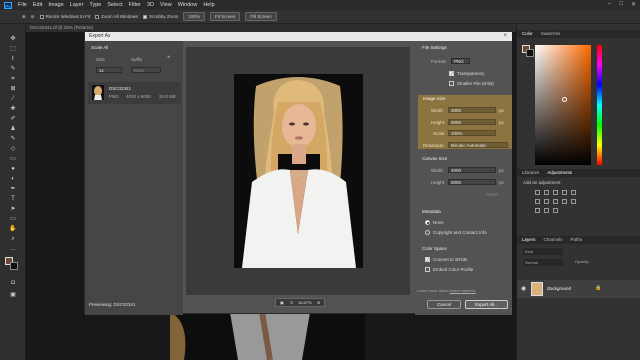 This screenshot has width=640, height=360. I want to click on healing-tool-icon: ✚, so click(13, 109).